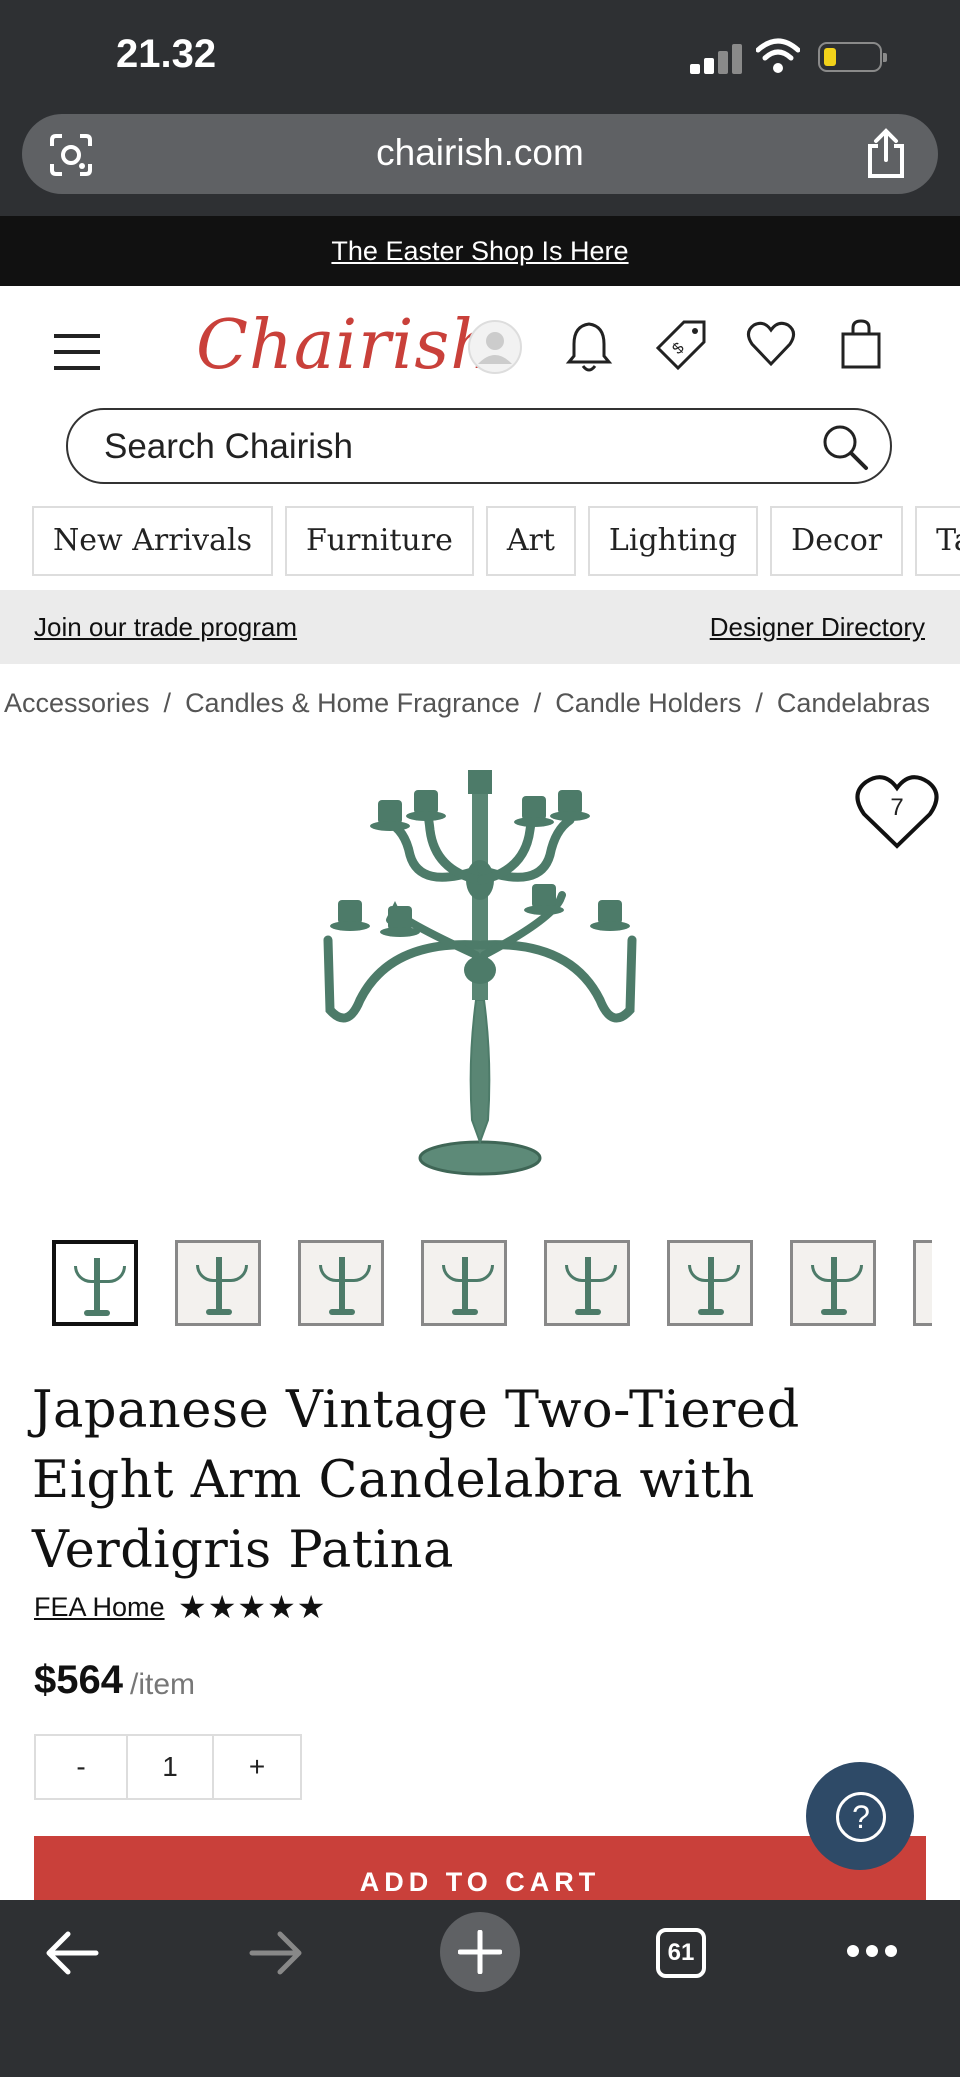  Describe the element at coordinates (845, 447) in the screenshot. I see `search-icon` at that location.